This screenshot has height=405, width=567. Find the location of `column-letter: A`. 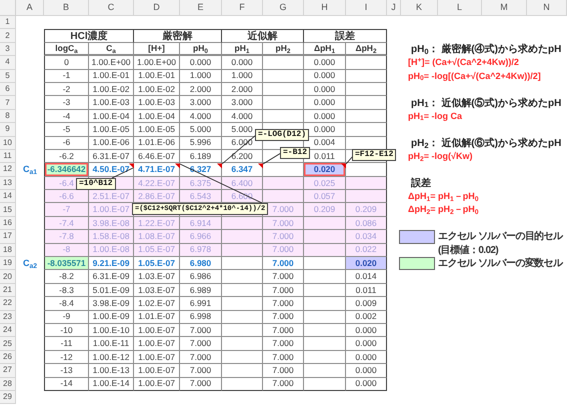

column-letter: A is located at coordinates (30, 8).